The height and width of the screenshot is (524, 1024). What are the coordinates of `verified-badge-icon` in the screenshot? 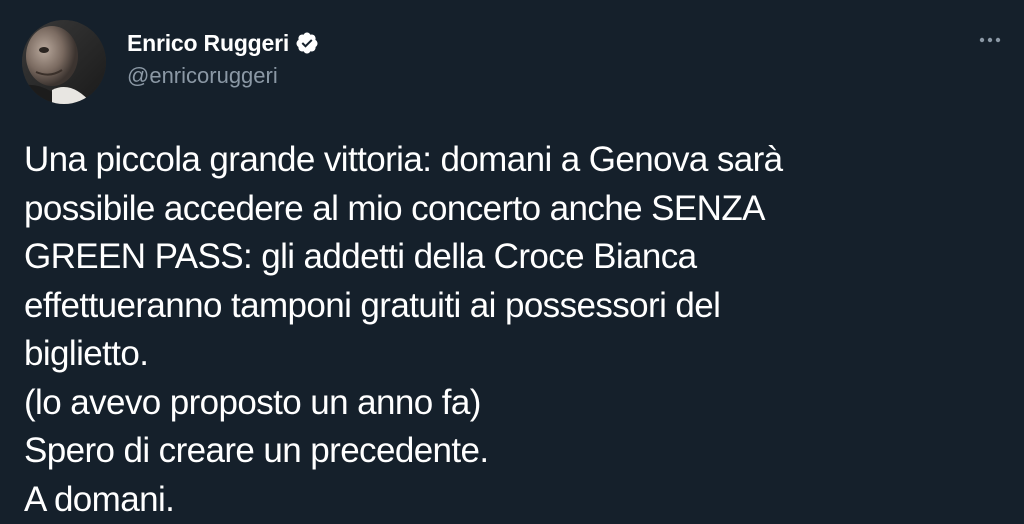 It's located at (307, 43).